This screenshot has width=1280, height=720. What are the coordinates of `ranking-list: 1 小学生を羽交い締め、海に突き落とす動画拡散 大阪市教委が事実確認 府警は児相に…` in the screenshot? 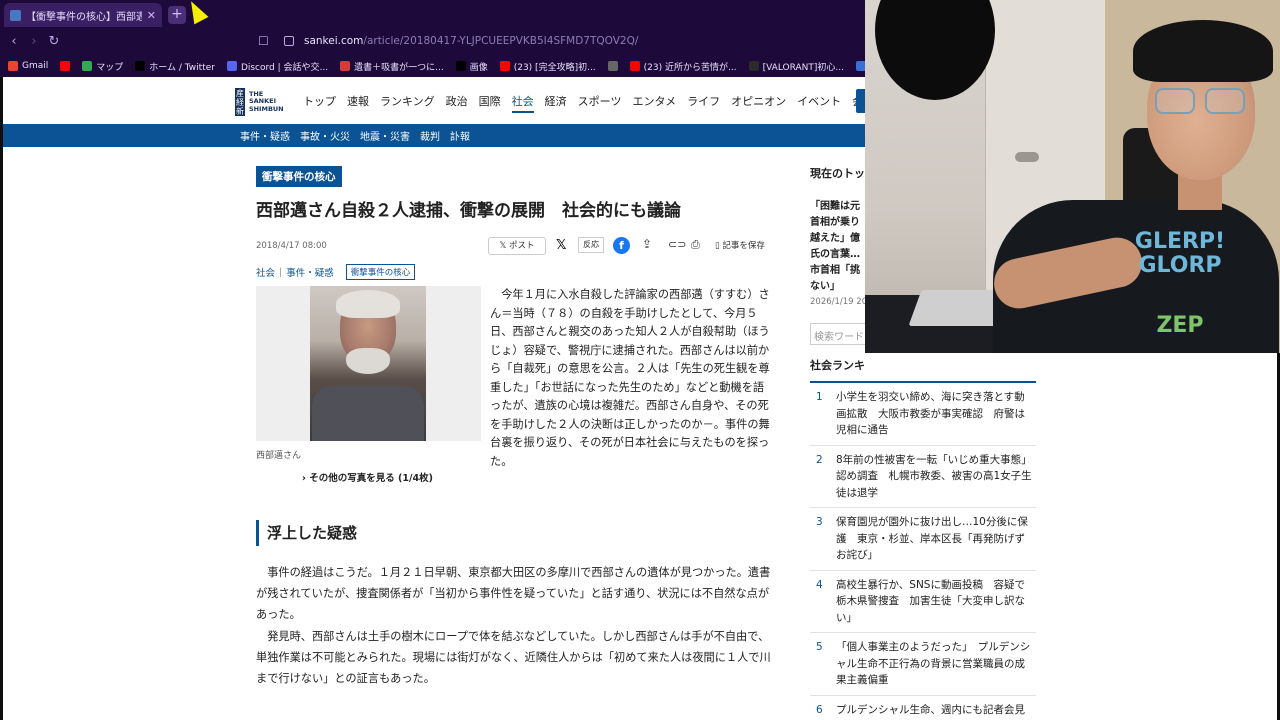 It's located at (923, 551).